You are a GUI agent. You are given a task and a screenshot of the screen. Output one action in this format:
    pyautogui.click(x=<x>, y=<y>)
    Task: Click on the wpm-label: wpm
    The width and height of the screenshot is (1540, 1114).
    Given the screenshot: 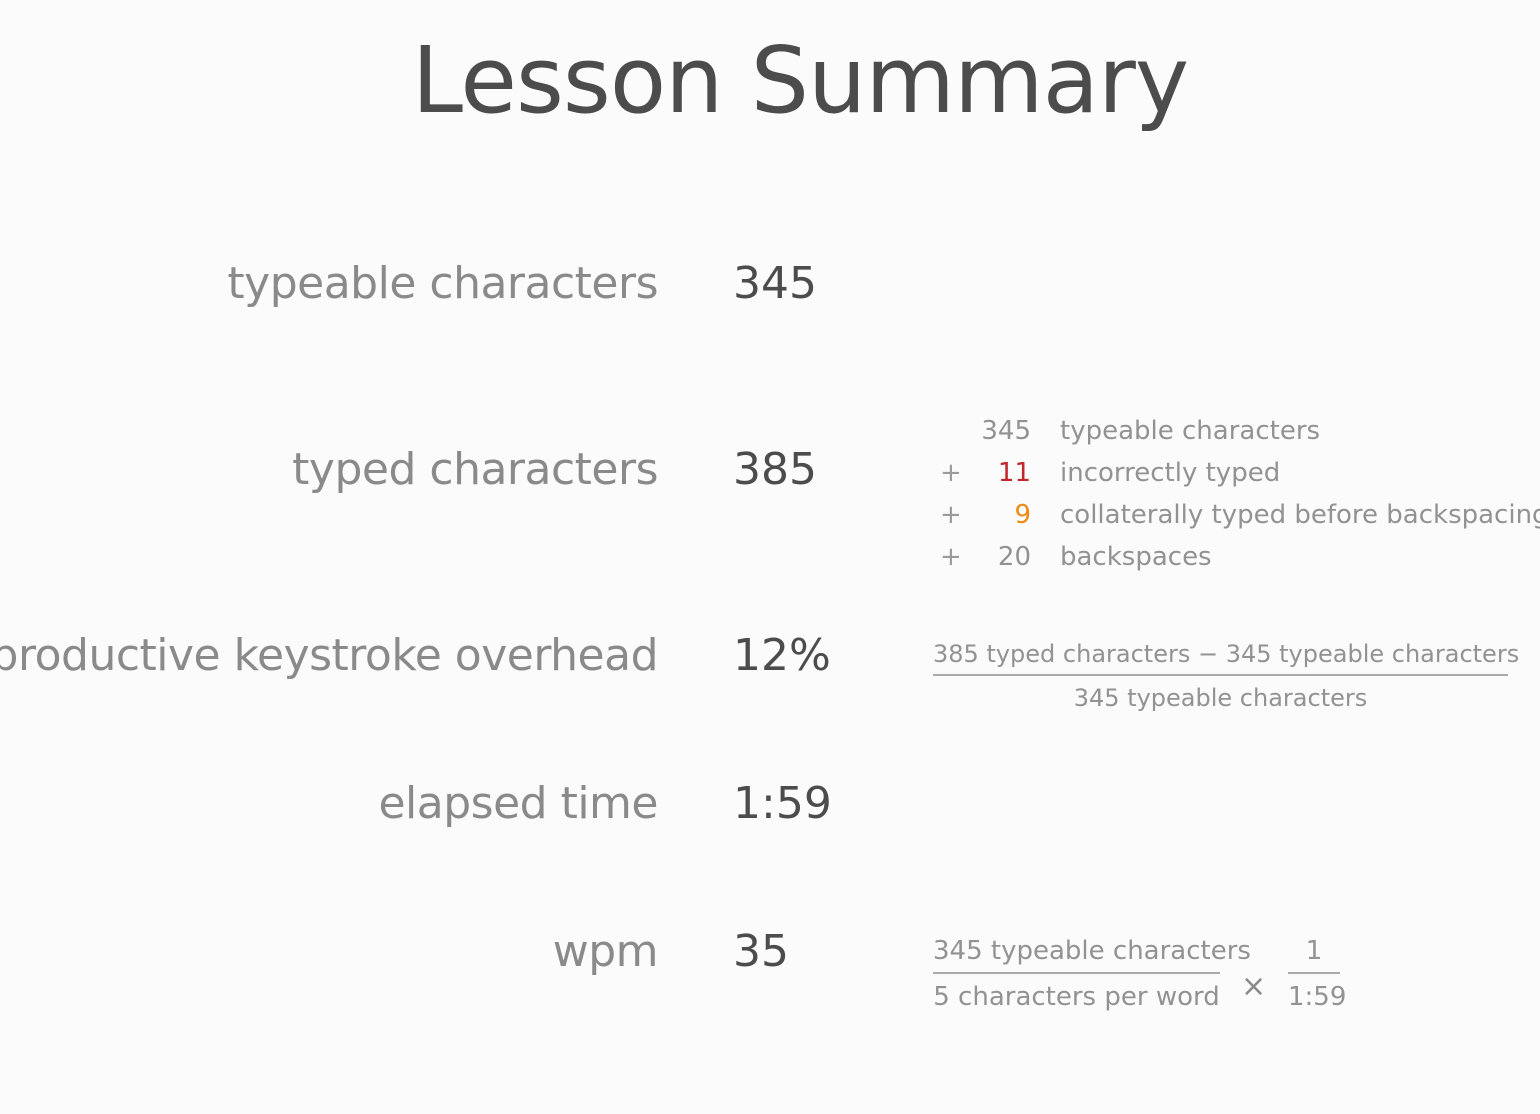 What is the action you would take?
    pyautogui.click(x=605, y=951)
    